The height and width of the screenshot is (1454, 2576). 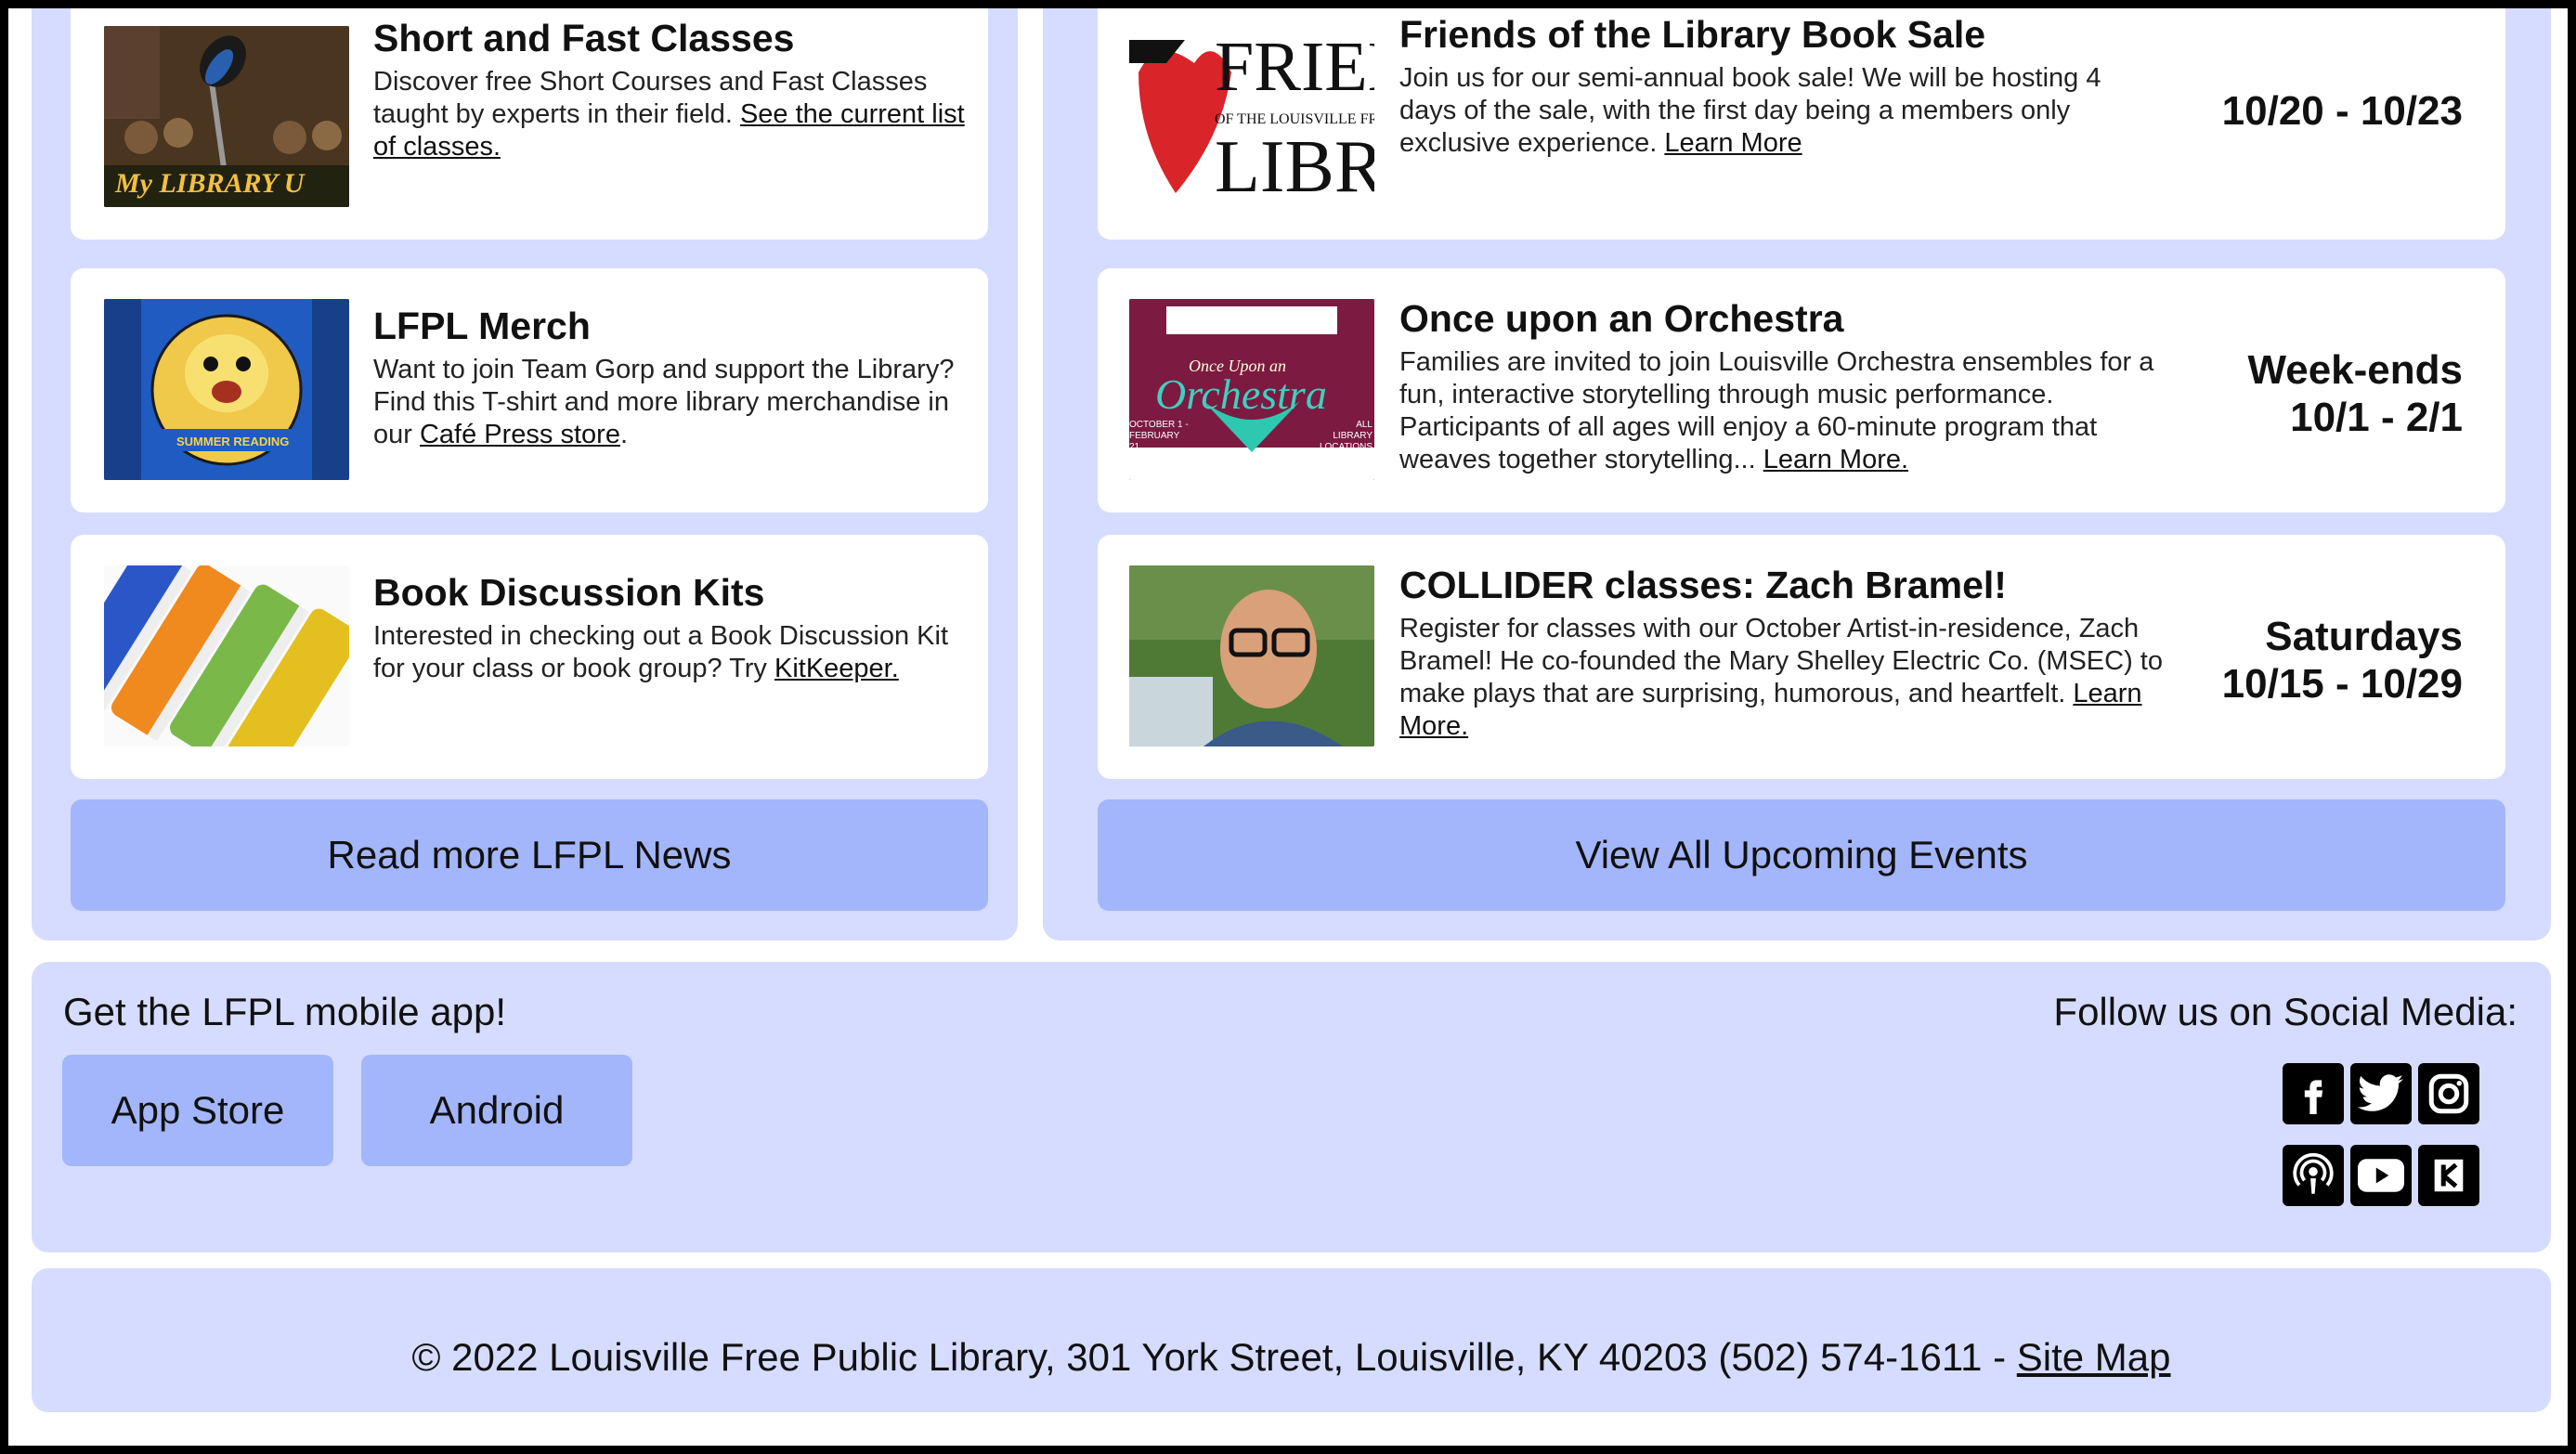 What do you see at coordinates (285, 1011) in the screenshot?
I see `app-heading: Get the LFPL mobile app!` at bounding box center [285, 1011].